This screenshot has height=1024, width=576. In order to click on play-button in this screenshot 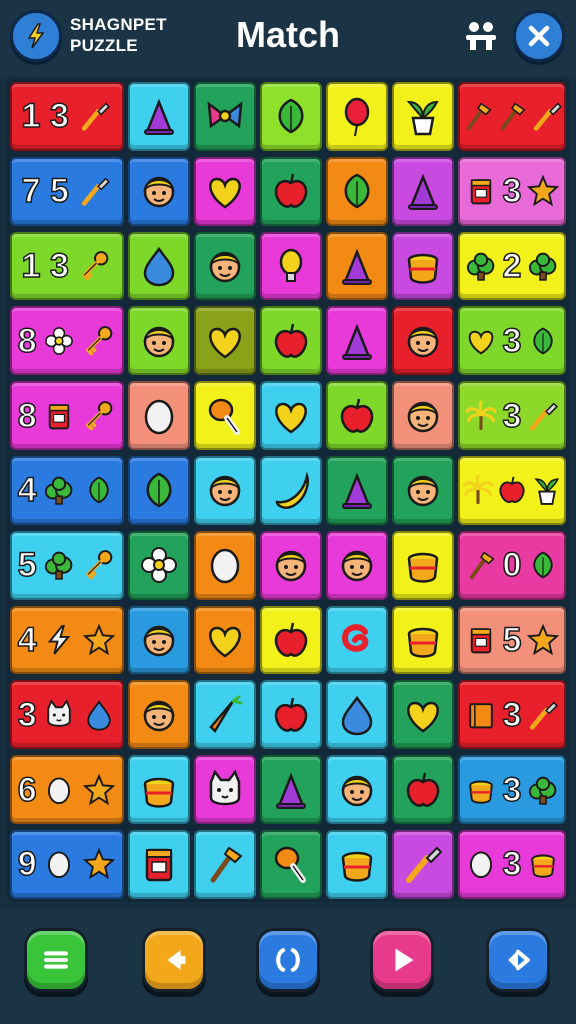, I will do `click(402, 960)`.